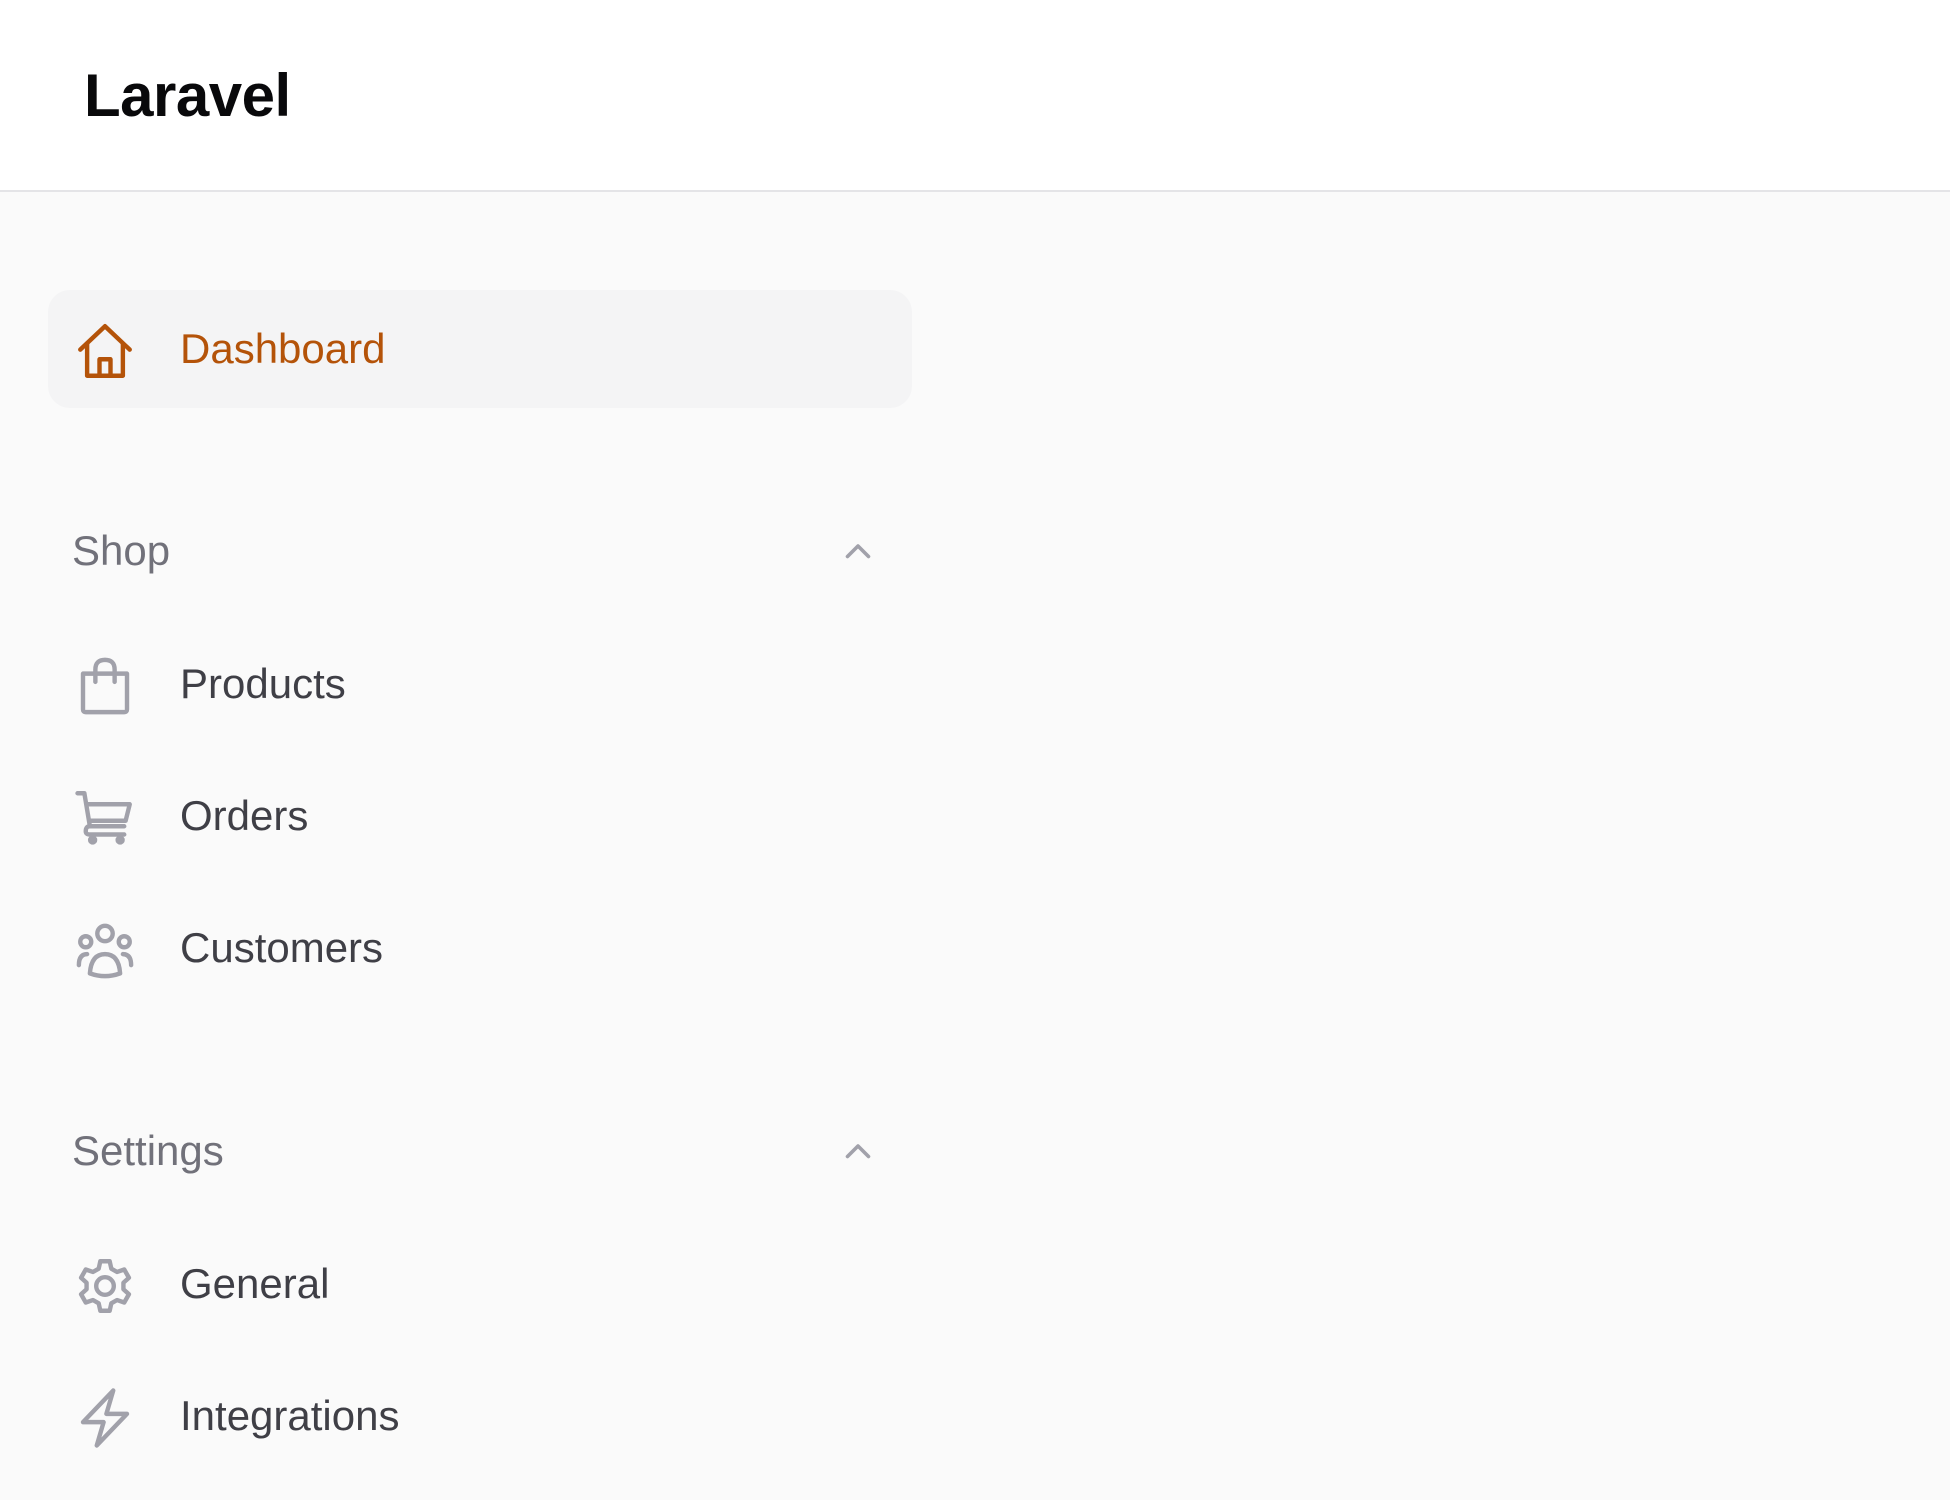 The height and width of the screenshot is (1500, 1950). Describe the element at coordinates (480, 1416) in the screenshot. I see `sidebar-item-integrations: Integrations` at that location.